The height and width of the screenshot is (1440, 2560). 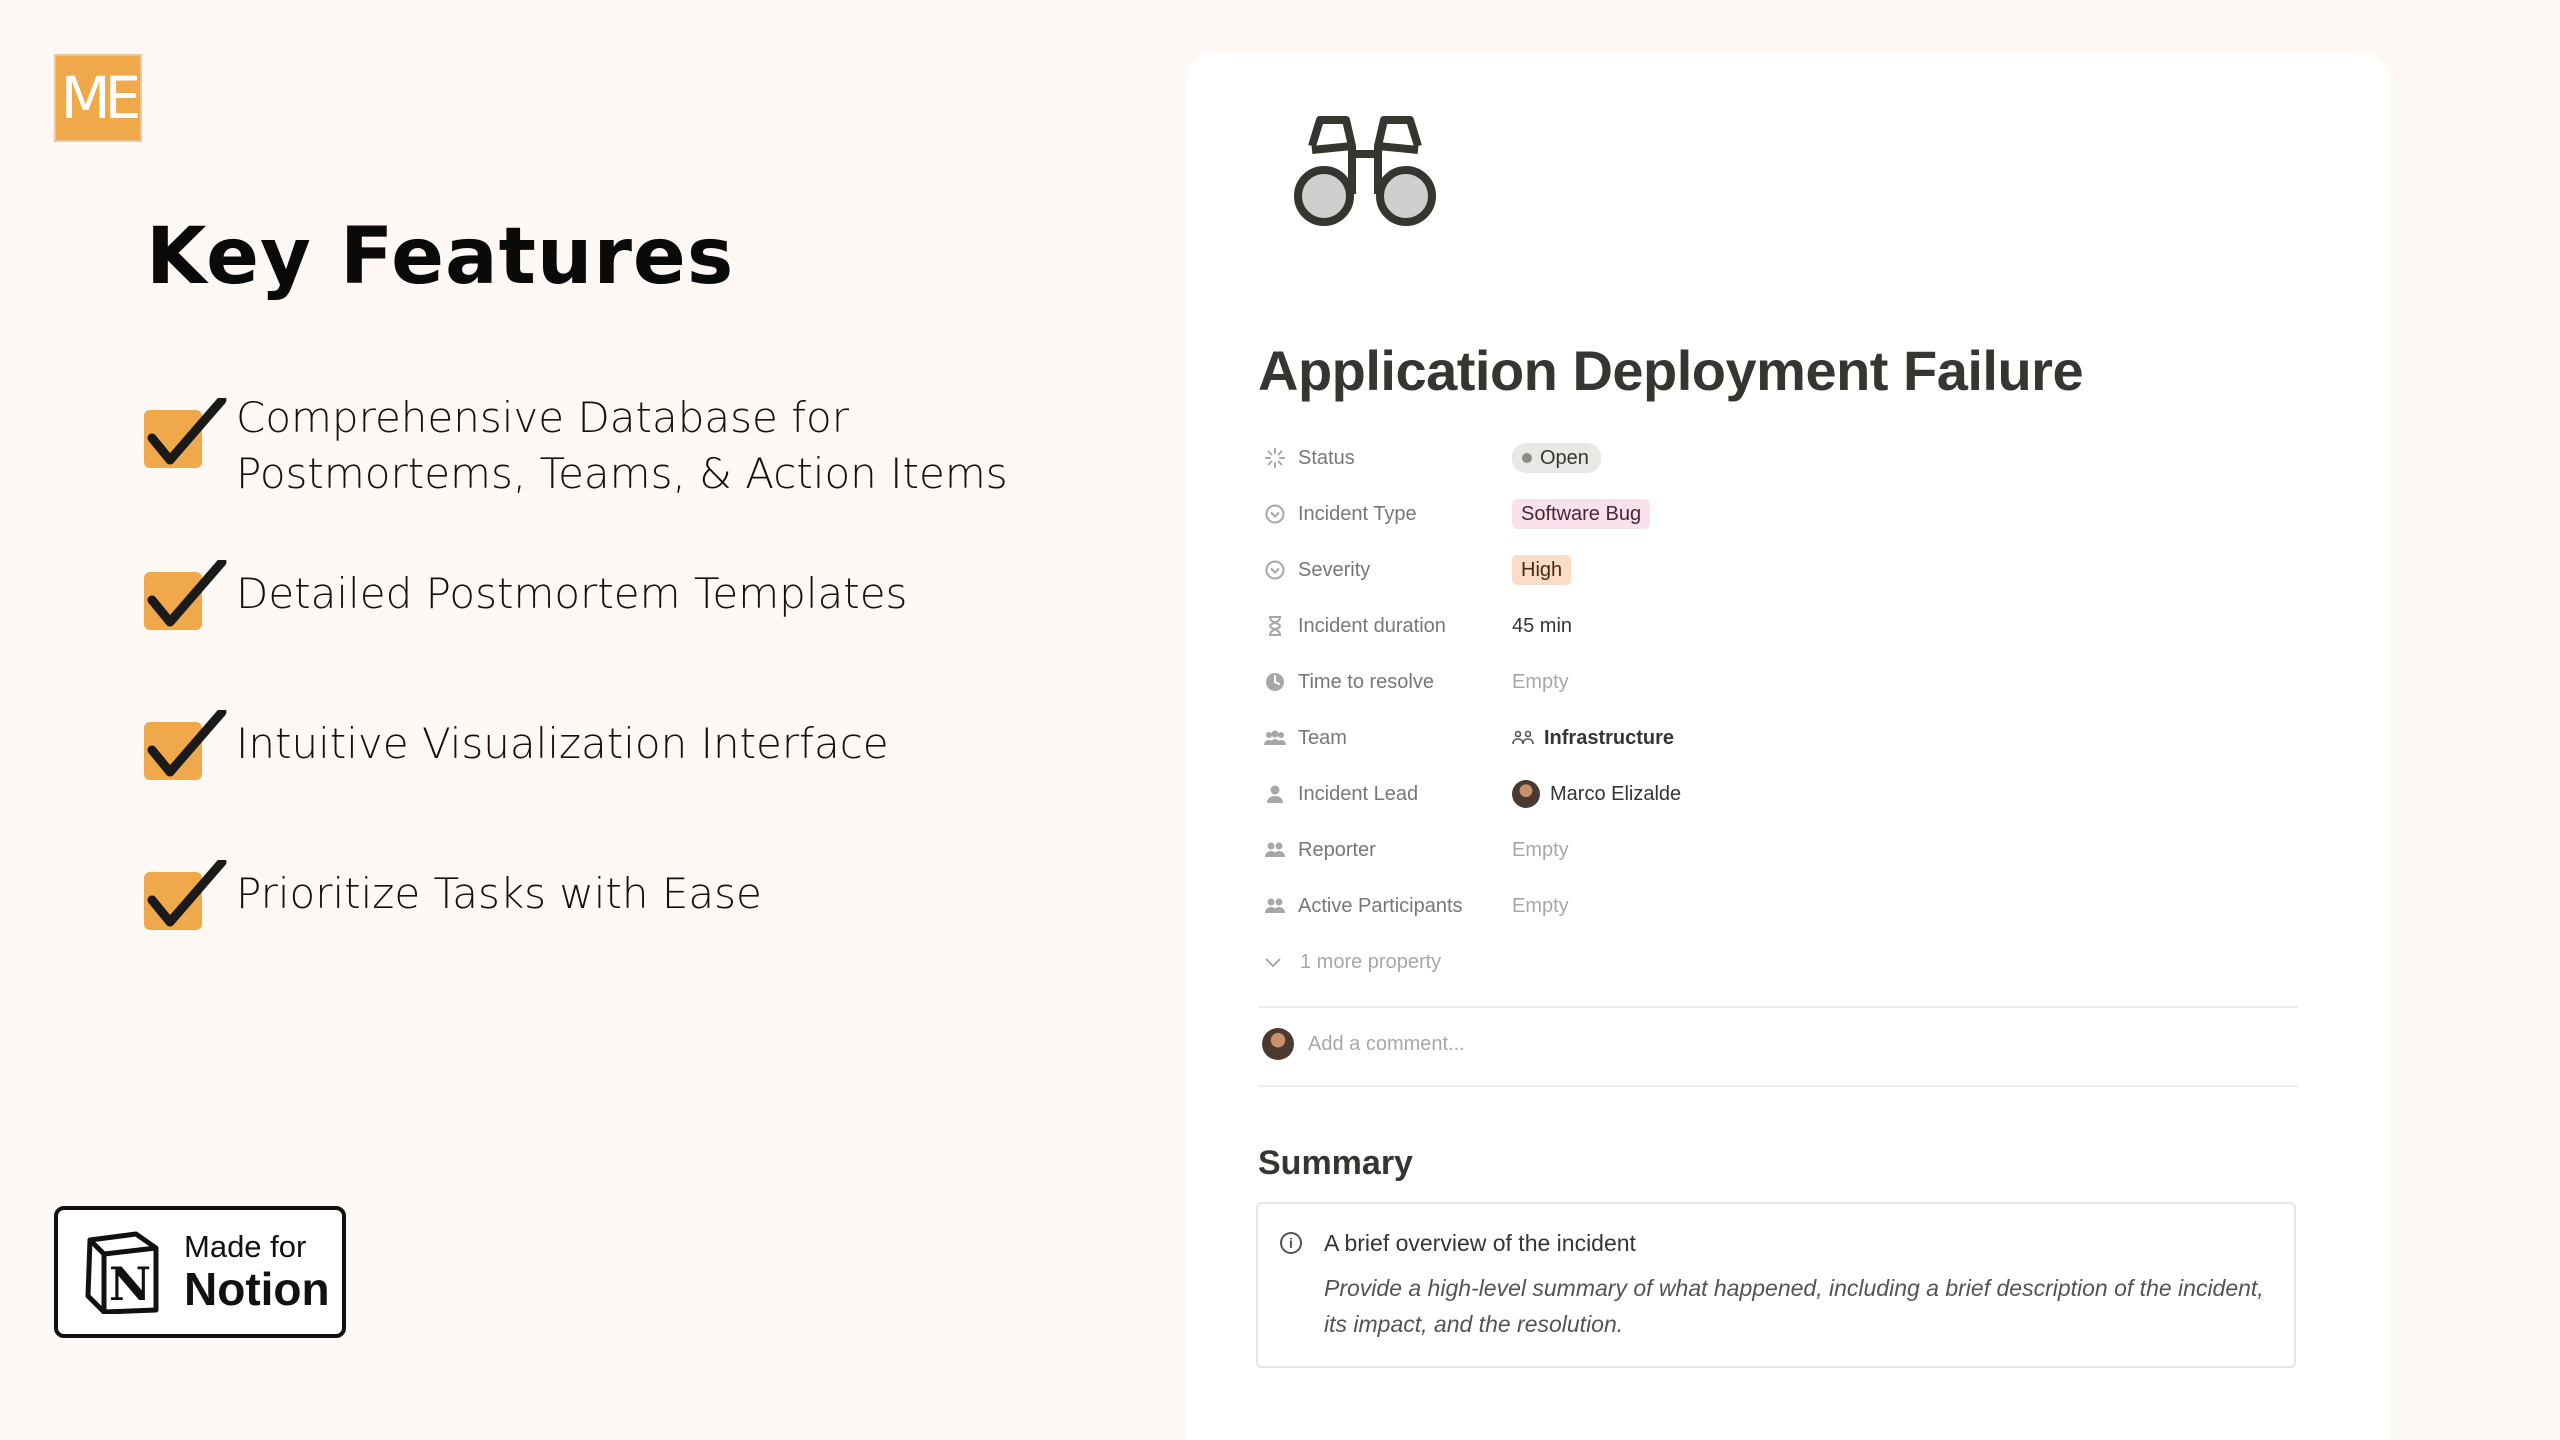 I want to click on property-row-incident-type: Incident Type Software Bug, so click(x=1782, y=514).